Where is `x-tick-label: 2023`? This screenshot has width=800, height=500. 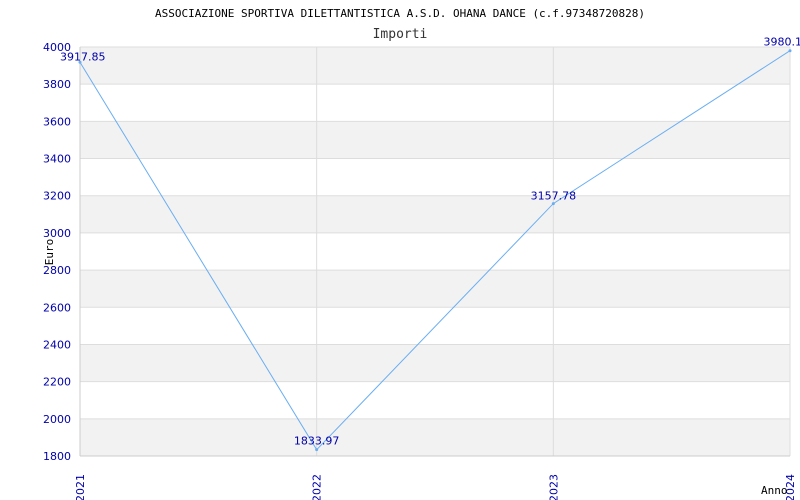 x-tick-label: 2023 is located at coordinates (553, 487).